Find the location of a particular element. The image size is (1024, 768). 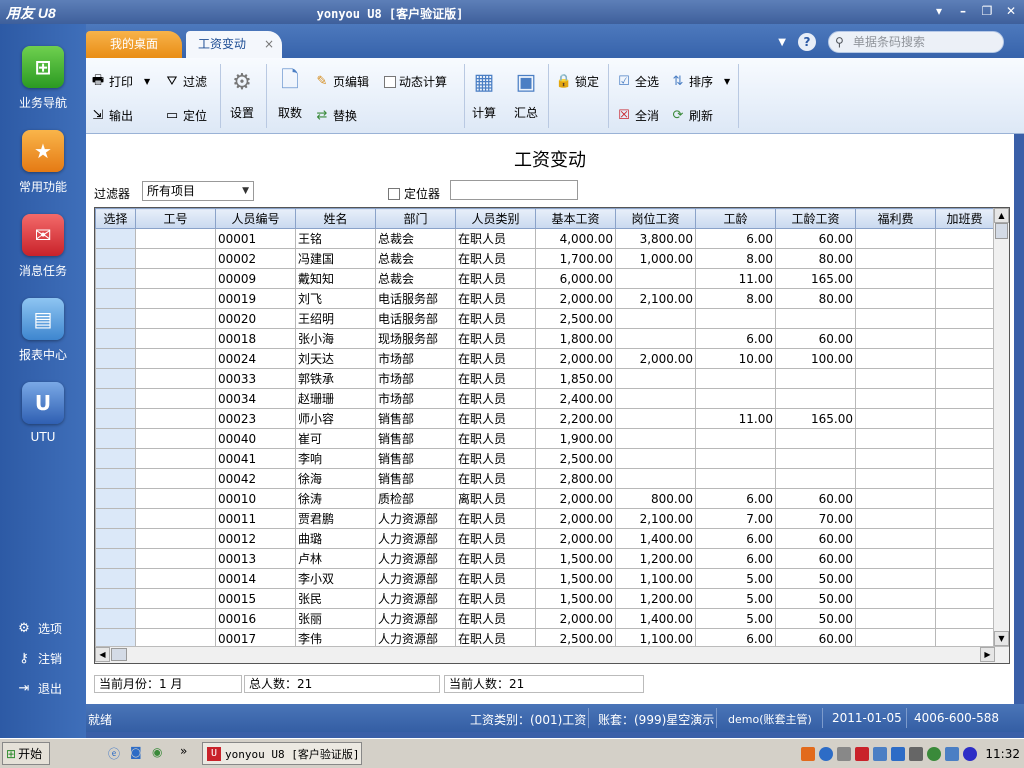

tab-salary-change: 工资变动 × is located at coordinates (234, 44).